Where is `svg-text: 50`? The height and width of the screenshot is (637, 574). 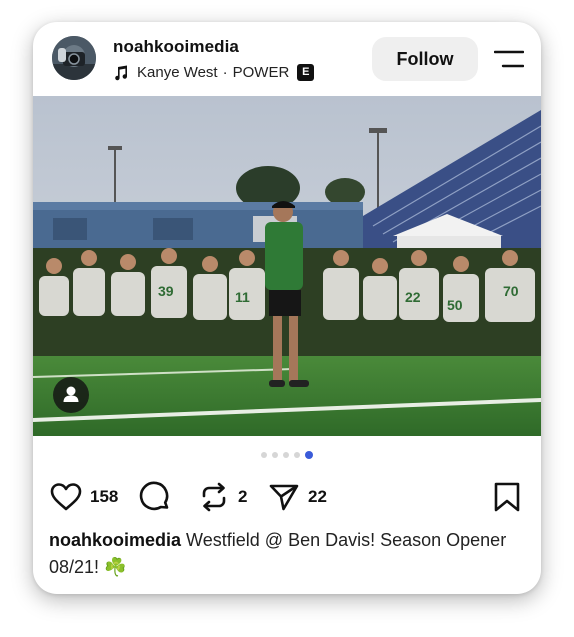
svg-text: 50 is located at coordinates (455, 305).